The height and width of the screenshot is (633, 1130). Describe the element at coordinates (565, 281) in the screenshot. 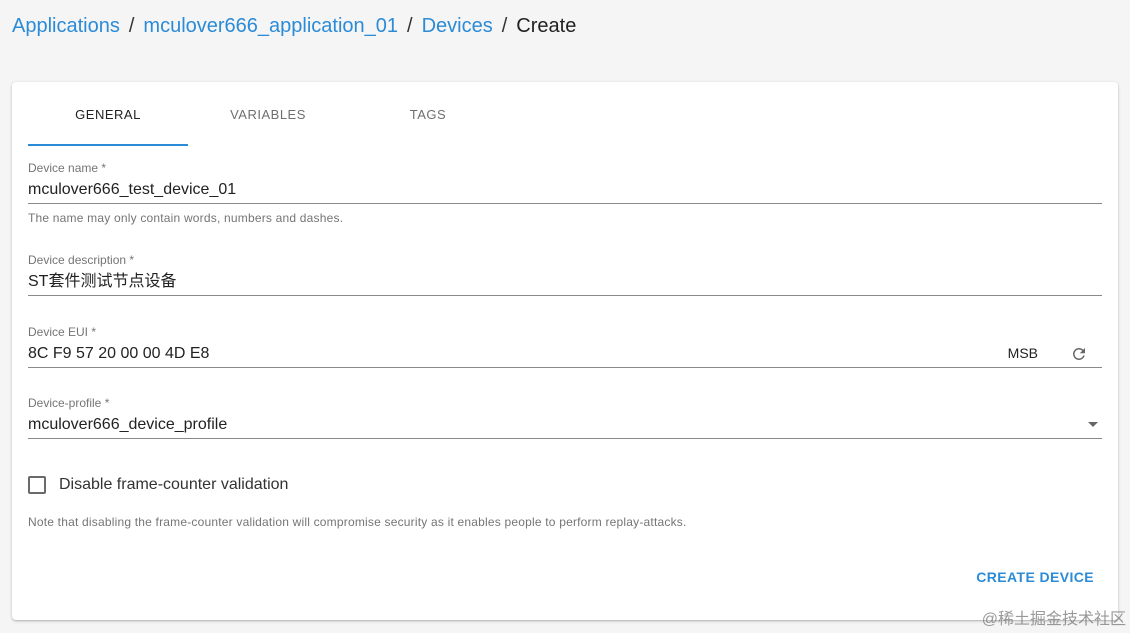

I see `device-description-input: ST套件测试节点设备` at that location.